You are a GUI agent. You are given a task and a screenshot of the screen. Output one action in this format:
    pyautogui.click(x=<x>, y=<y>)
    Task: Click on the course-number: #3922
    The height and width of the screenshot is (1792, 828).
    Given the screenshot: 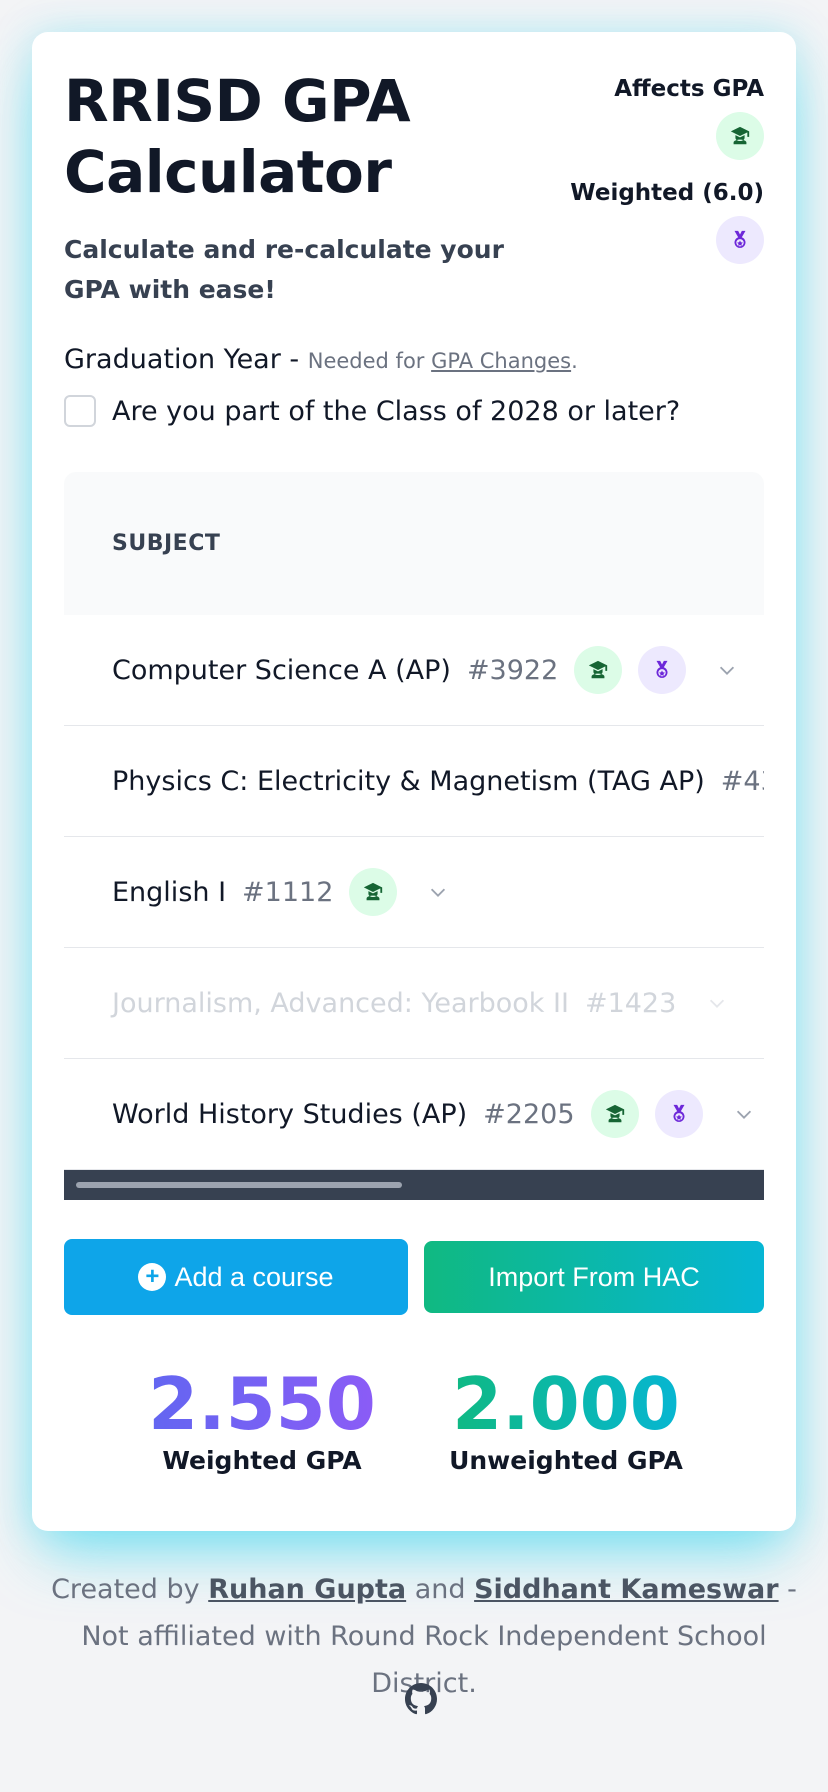 What is the action you would take?
    pyautogui.click(x=512, y=670)
    